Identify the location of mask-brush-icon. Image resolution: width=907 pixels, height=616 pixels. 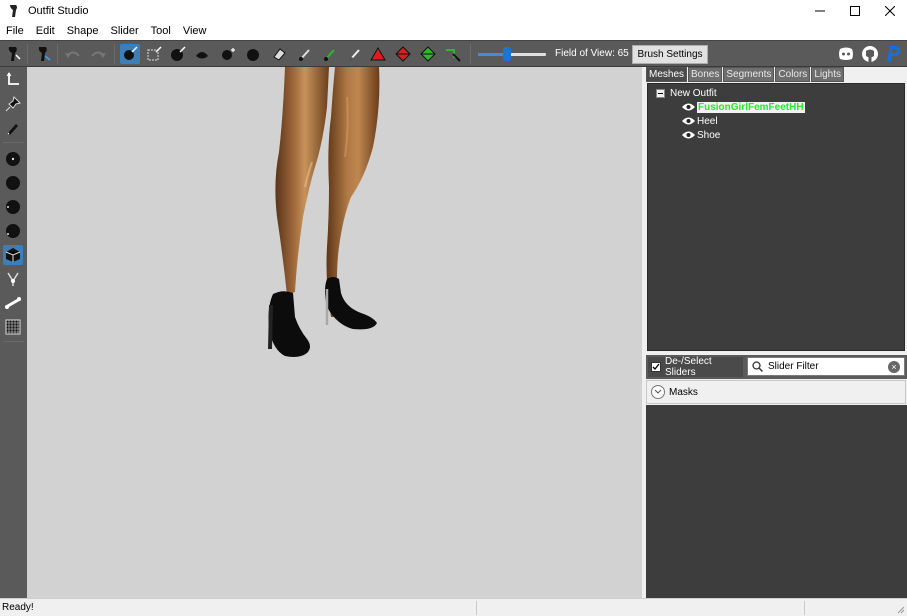
(154, 53).